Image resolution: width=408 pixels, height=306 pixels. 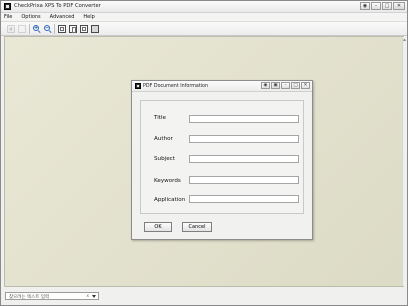 I want to click on dialog-title-bar: PDF Document Information ◉ ▣ – □ ✕, so click(x=222, y=86).